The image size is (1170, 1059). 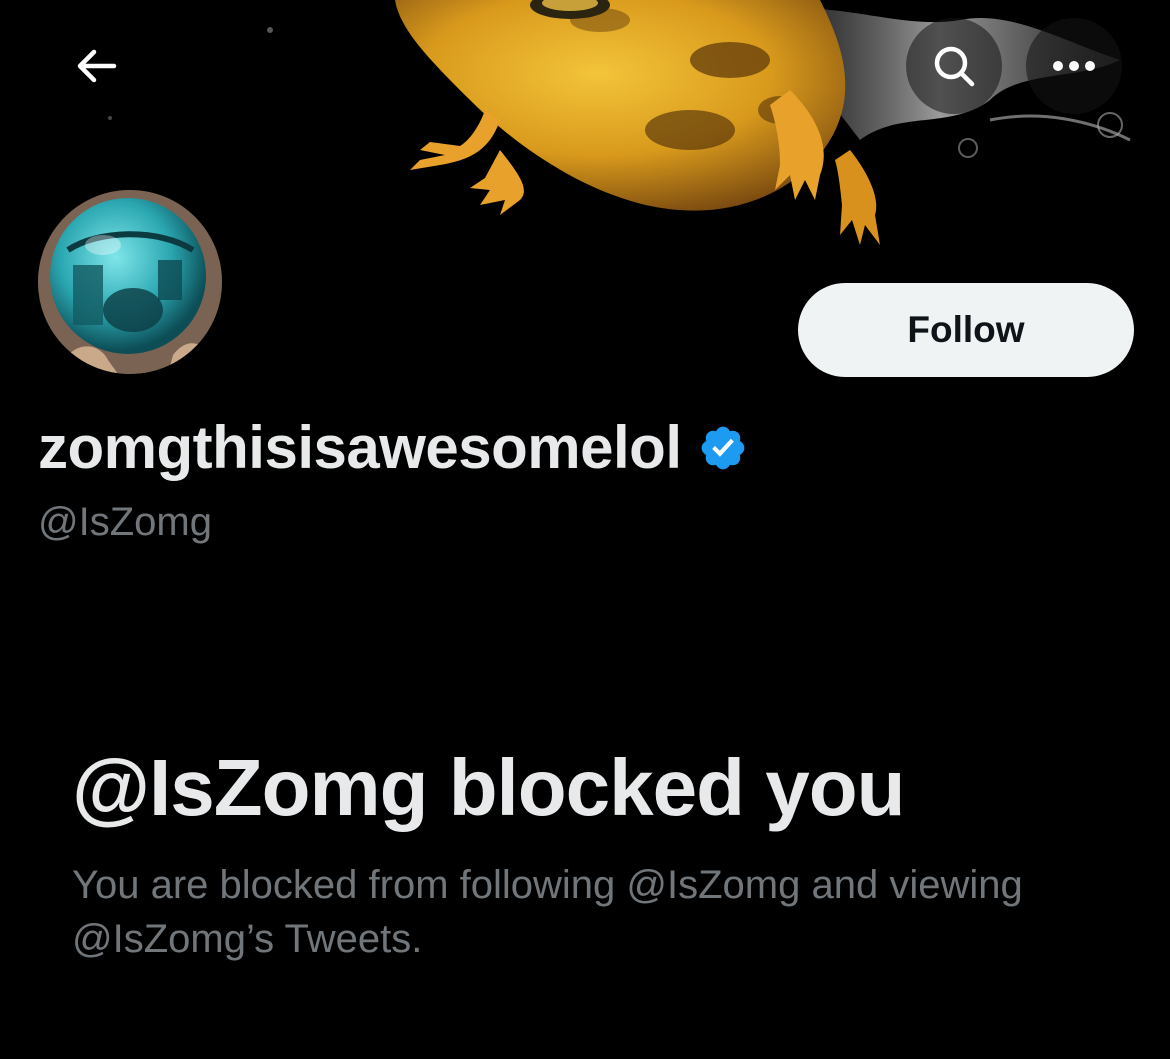 I want to click on avatar, so click(x=130, y=282).